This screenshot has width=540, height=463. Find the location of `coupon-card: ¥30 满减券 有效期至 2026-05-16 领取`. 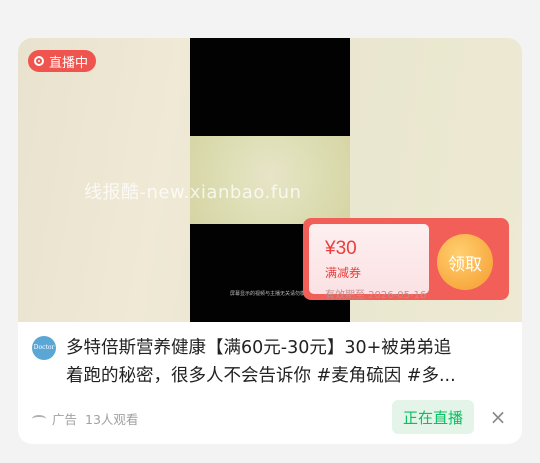

coupon-card: ¥30 满减券 有效期至 2026-05-16 领取 is located at coordinates (406, 259).